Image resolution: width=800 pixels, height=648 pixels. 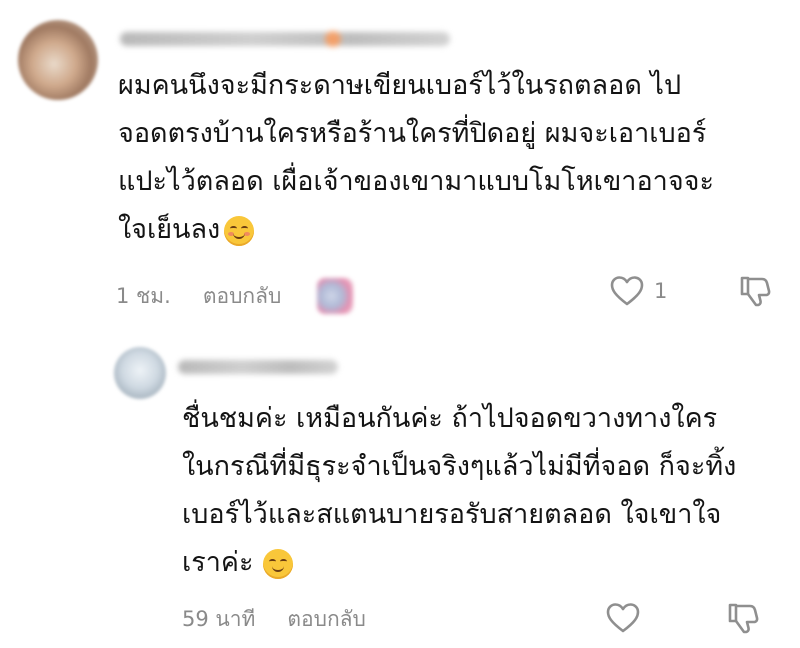 I want to click on comment-line: ใจเย็นลง, so click(x=169, y=229).